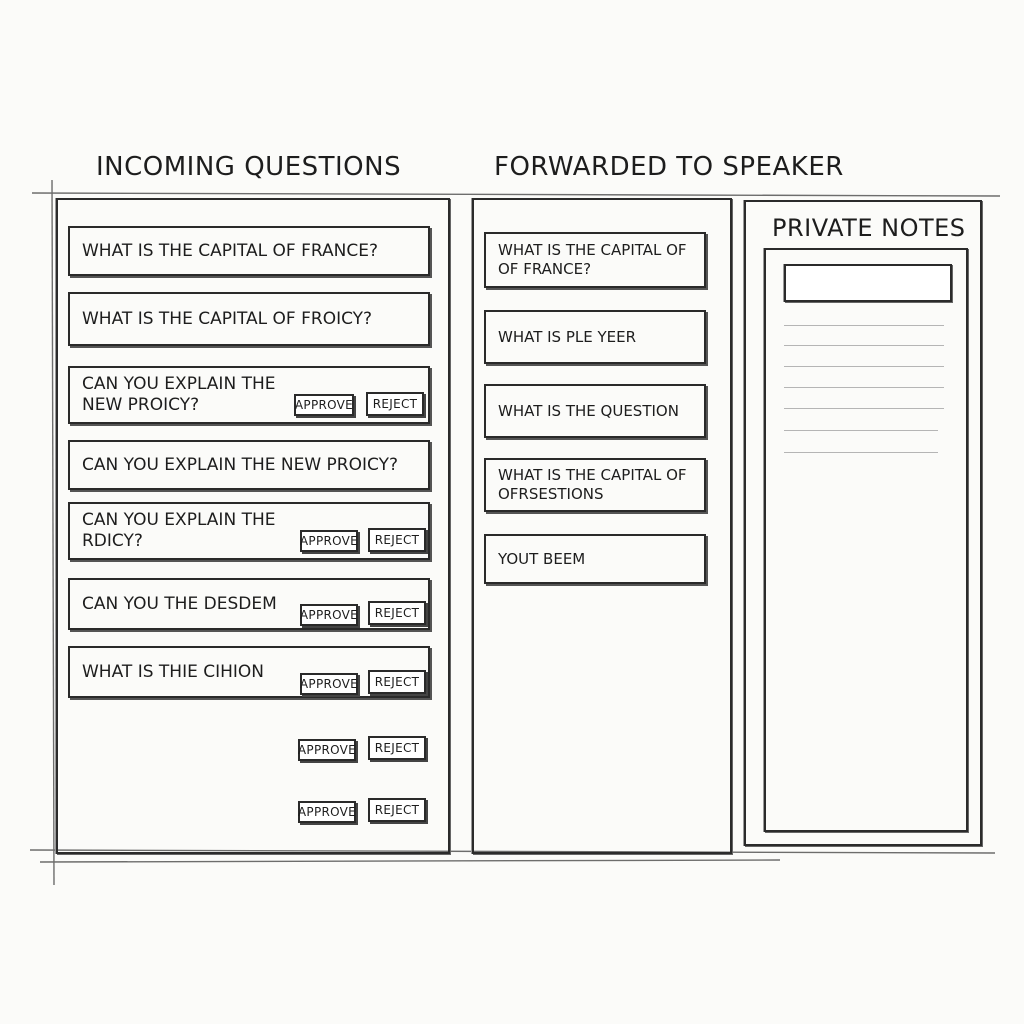 Image resolution: width=1024 pixels, height=1024 pixels. What do you see at coordinates (595, 559) in the screenshot?
I see `forwarded-item: Yout beem` at bounding box center [595, 559].